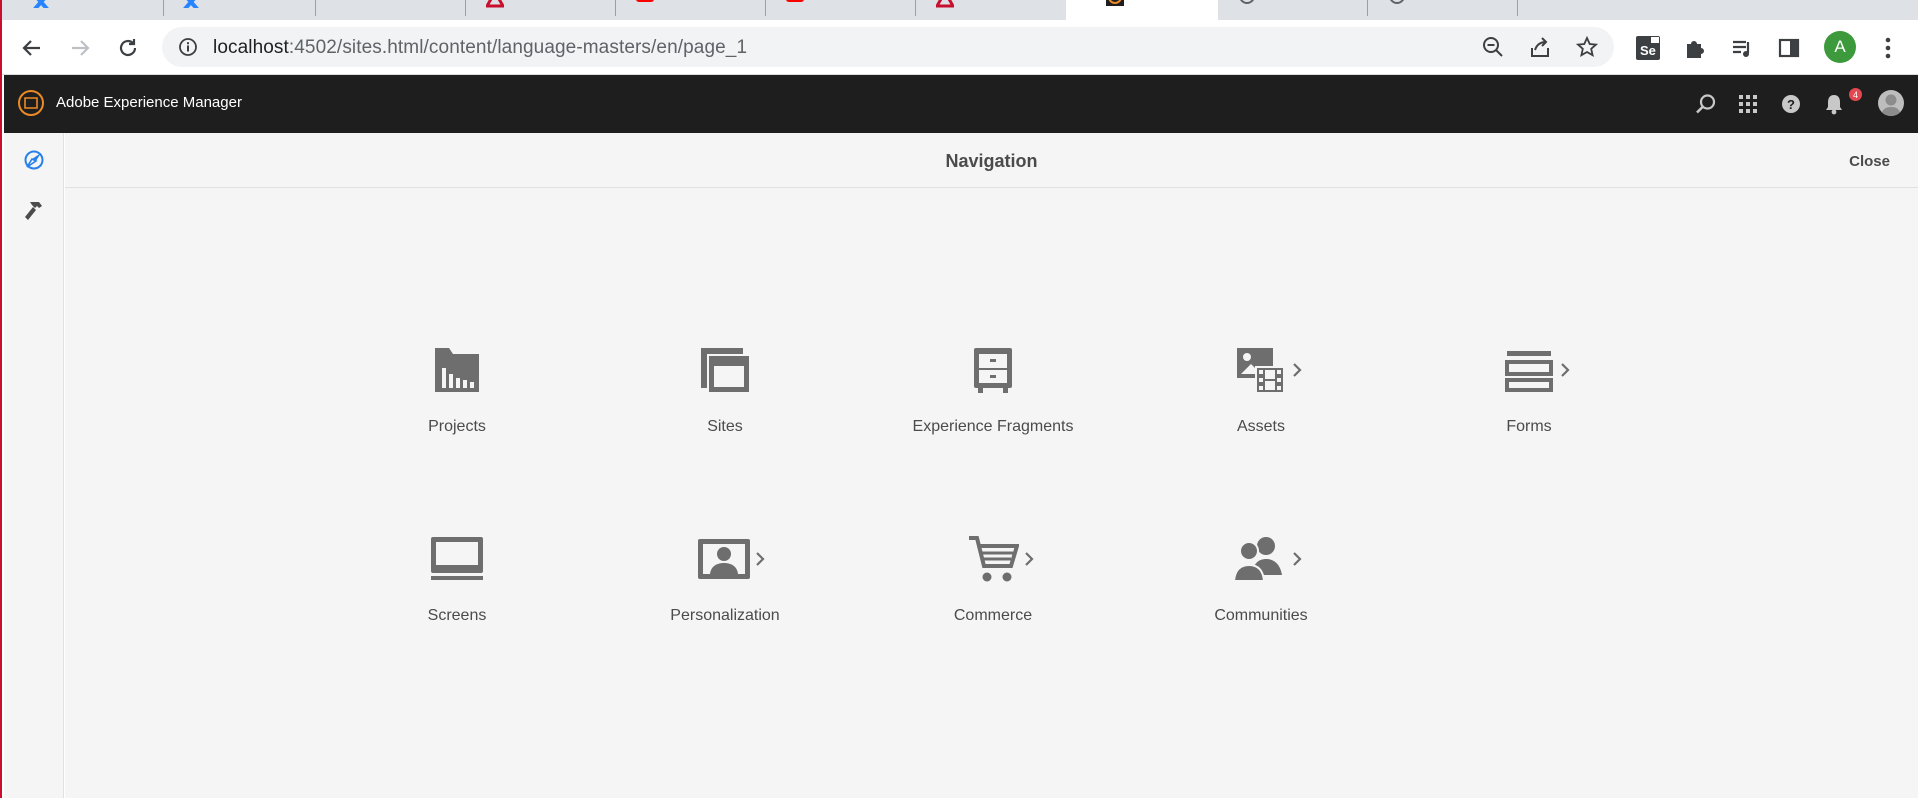 Image resolution: width=1918 pixels, height=798 pixels. I want to click on hammer-icon, so click(33, 211).